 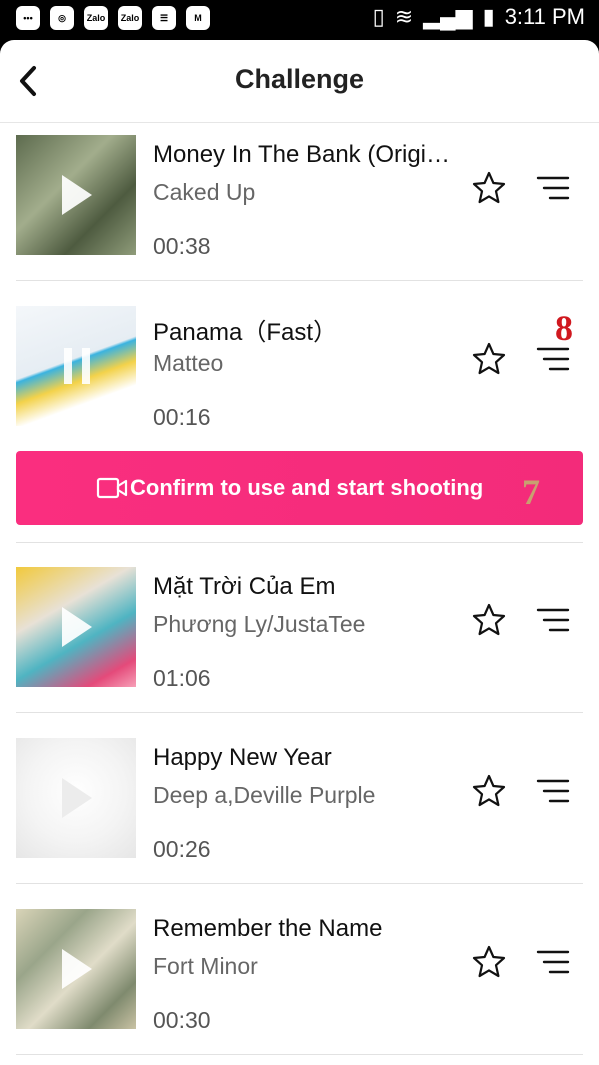 I want to click on song-artist: Caked Up, so click(x=204, y=192).